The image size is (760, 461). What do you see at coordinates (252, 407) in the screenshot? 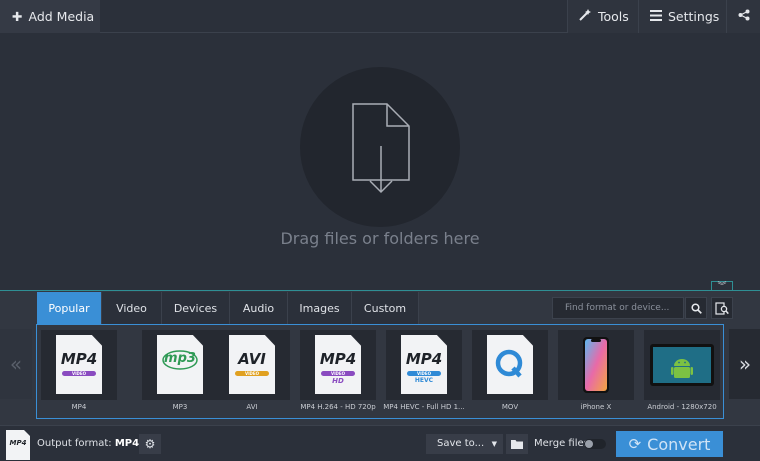
I see `format-item-caption: AVI` at bounding box center [252, 407].